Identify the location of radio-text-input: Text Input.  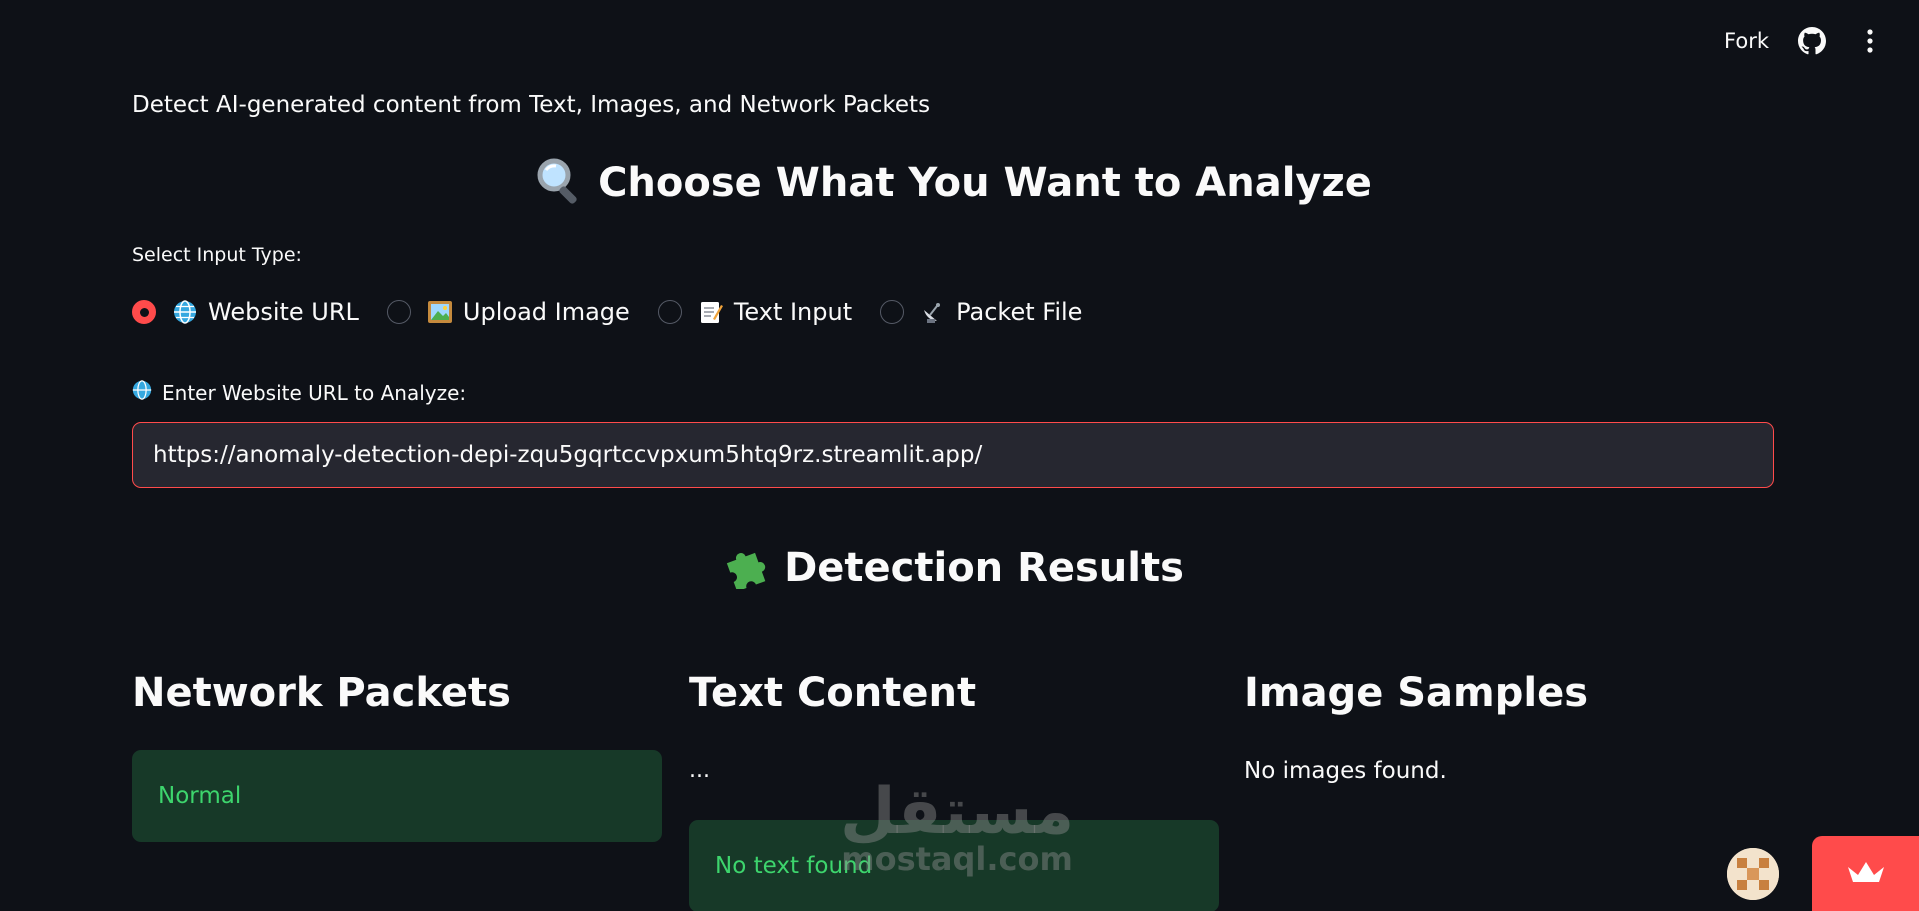
(755, 312).